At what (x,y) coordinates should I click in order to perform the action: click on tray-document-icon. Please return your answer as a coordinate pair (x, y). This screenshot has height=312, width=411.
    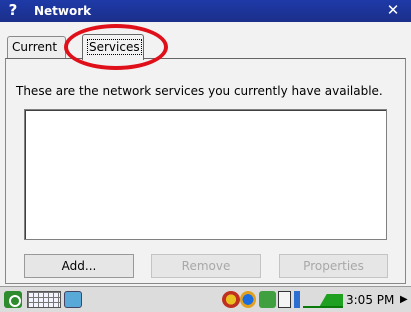
    Looking at the image, I should click on (284, 299).